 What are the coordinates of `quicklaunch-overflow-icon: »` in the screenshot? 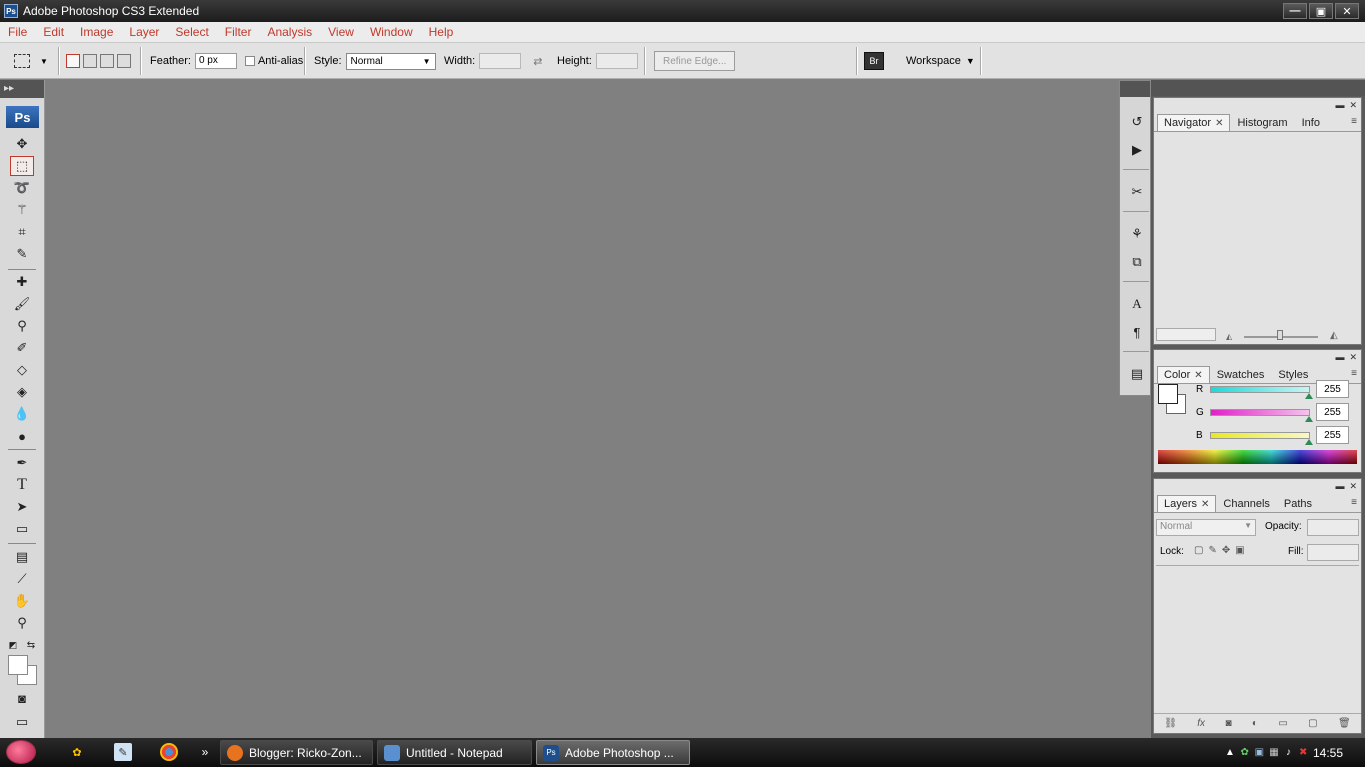 It's located at (205, 752).